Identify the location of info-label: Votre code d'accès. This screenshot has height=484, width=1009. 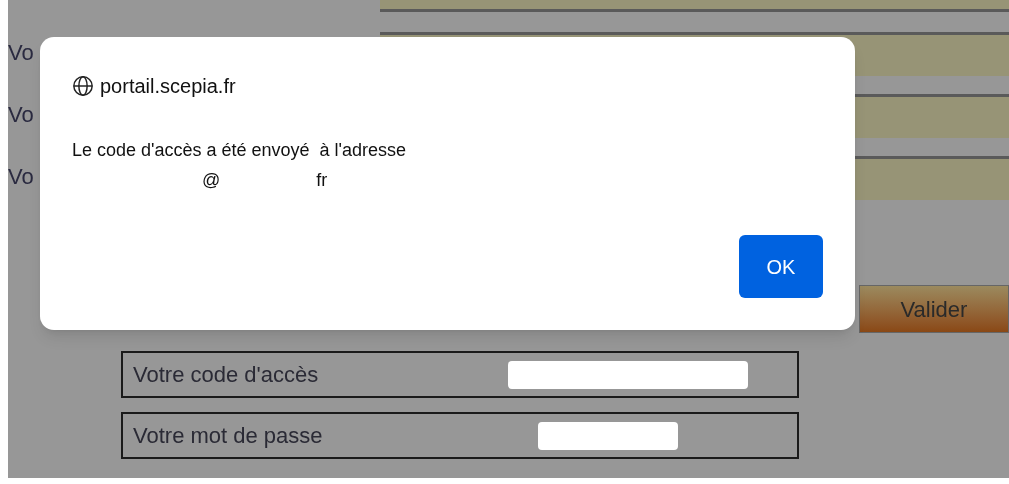
(226, 375).